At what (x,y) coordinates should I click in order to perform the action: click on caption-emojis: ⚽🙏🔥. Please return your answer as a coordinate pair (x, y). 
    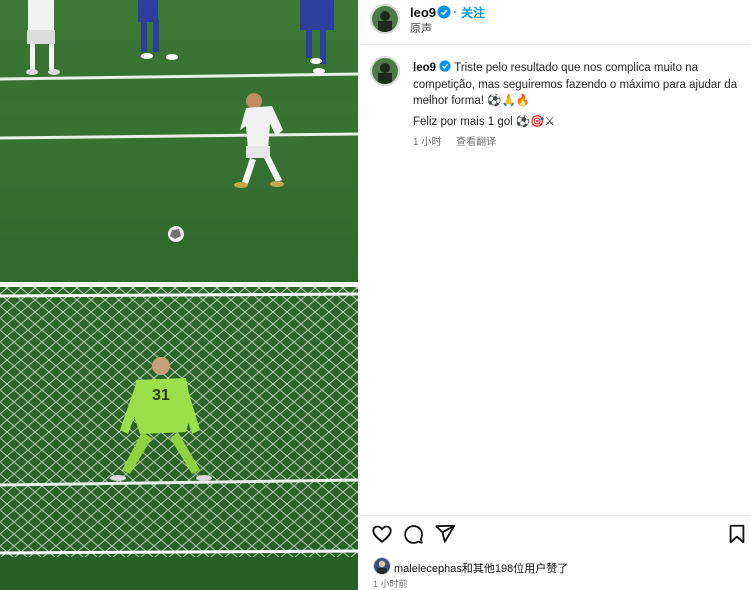
    Looking at the image, I should click on (509, 101).